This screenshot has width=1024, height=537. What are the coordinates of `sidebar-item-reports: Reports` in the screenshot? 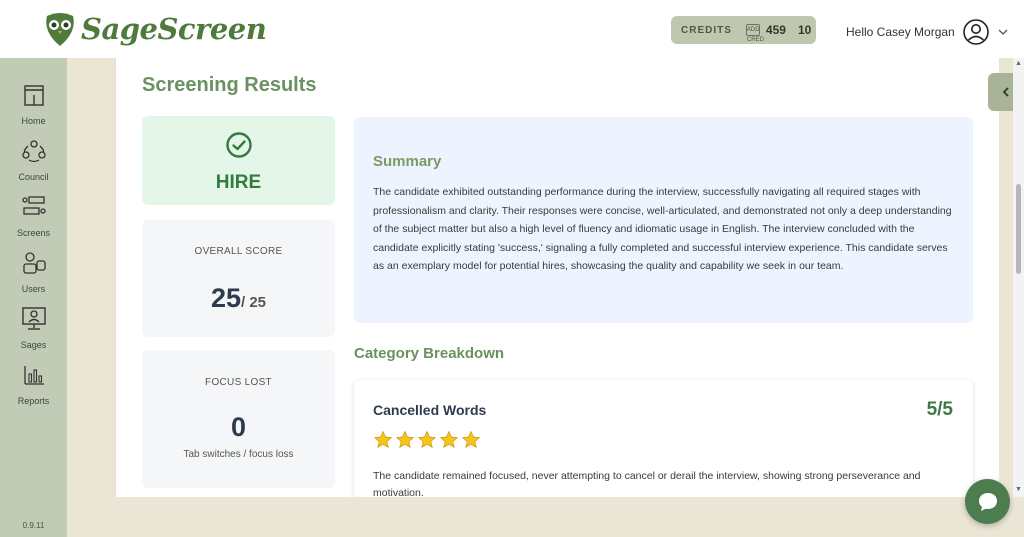 It's located at (33, 385).